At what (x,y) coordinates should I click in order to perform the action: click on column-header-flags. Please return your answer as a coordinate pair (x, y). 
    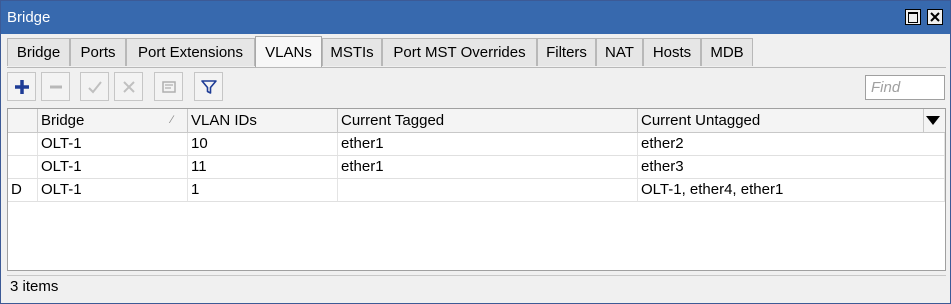
    Looking at the image, I should click on (23, 120).